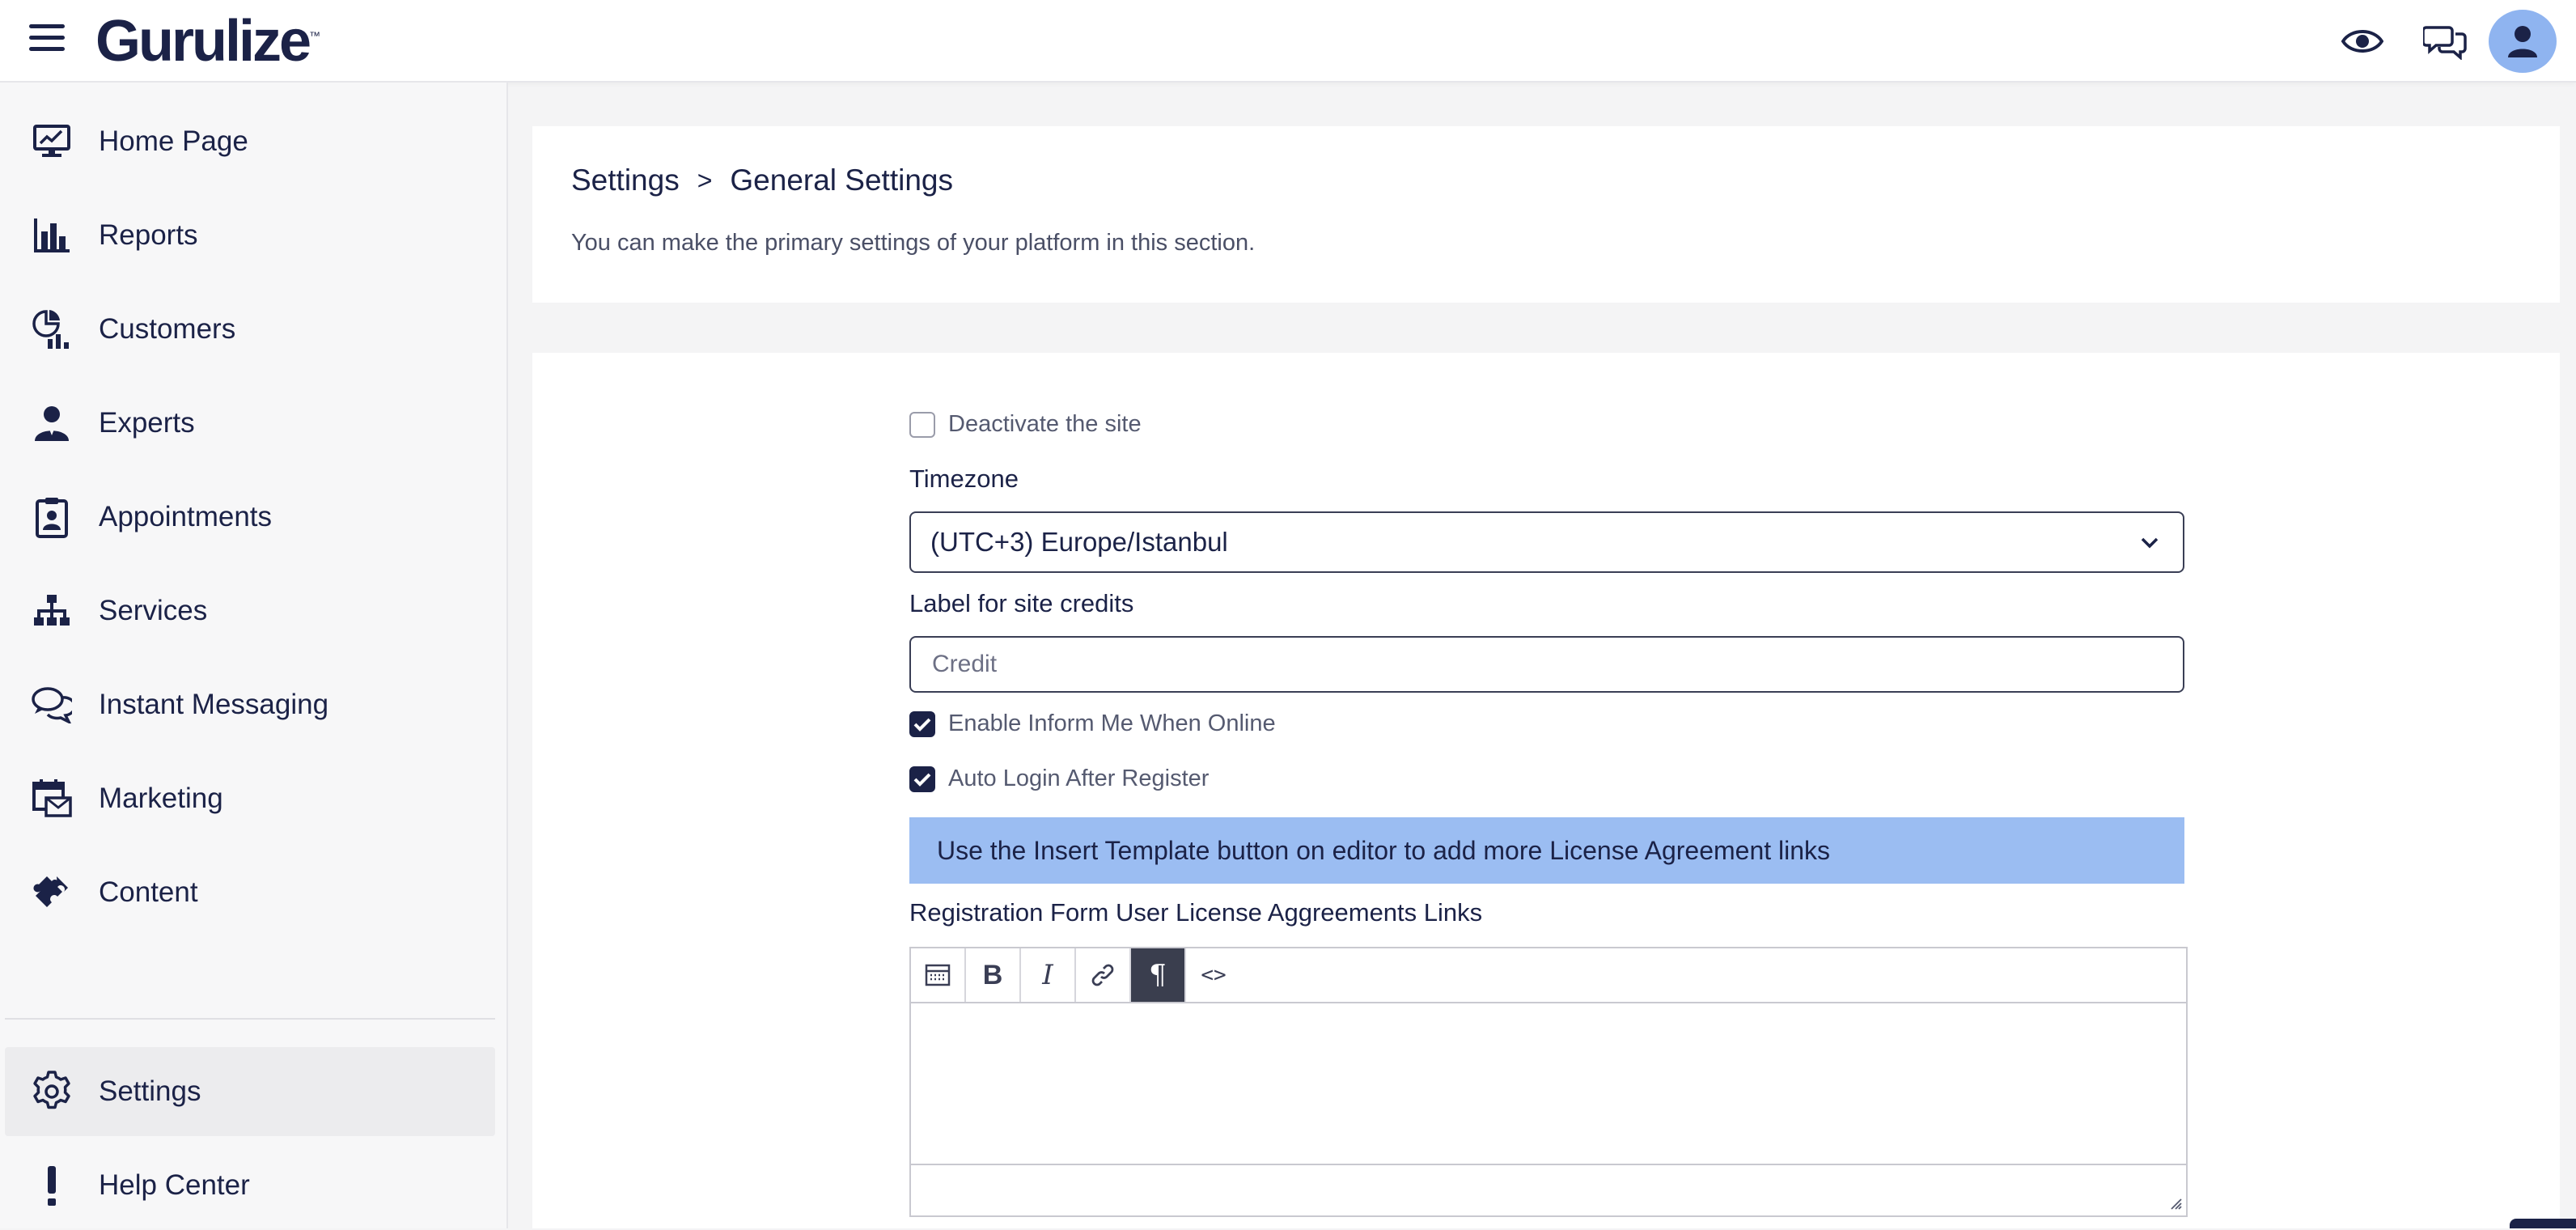 The image size is (2576, 1230). I want to click on logo-text: Gurulize, so click(203, 42).